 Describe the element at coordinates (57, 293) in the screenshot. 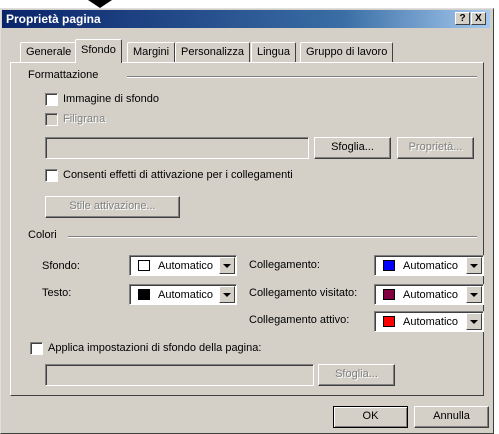

I see `testo-color-label: Testo:` at that location.